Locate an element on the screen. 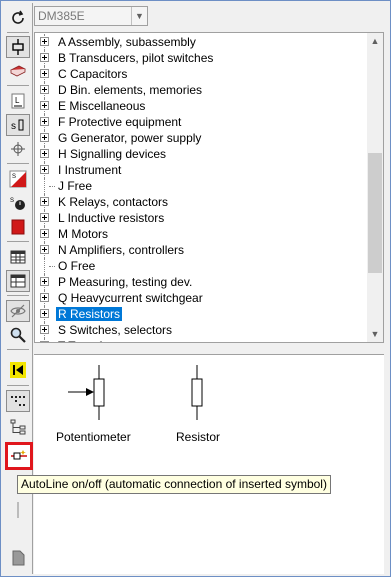 This screenshot has height=577, width=391. tree-item: L Inductive resistors is located at coordinates (201, 218).